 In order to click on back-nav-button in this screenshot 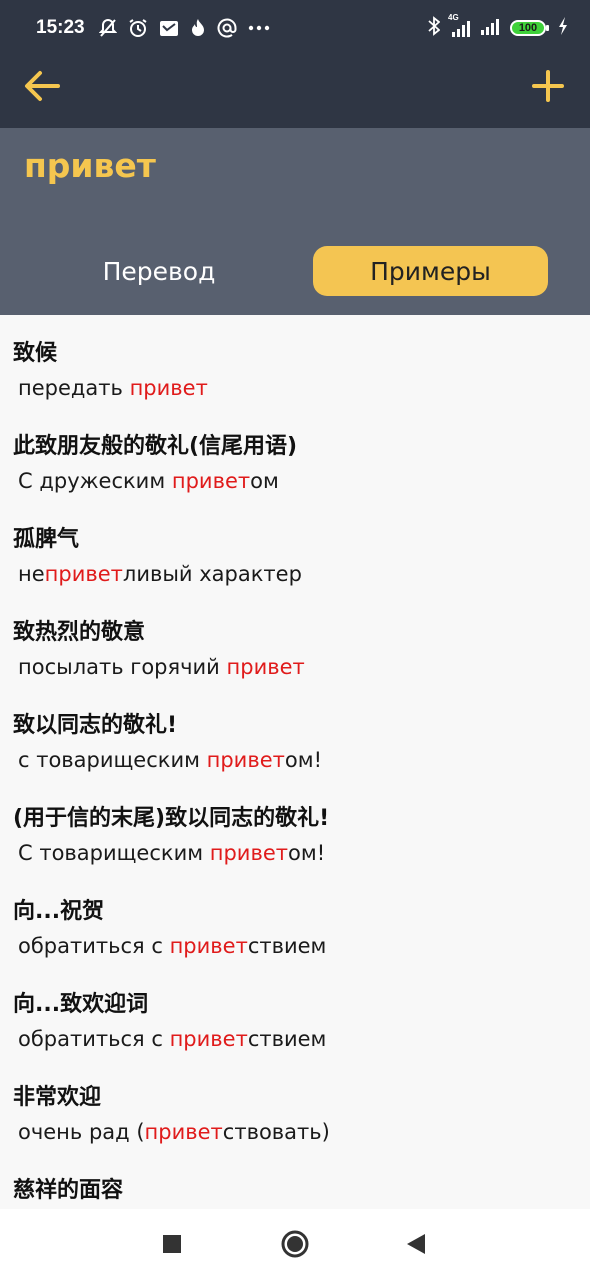, I will do `click(416, 1244)`.